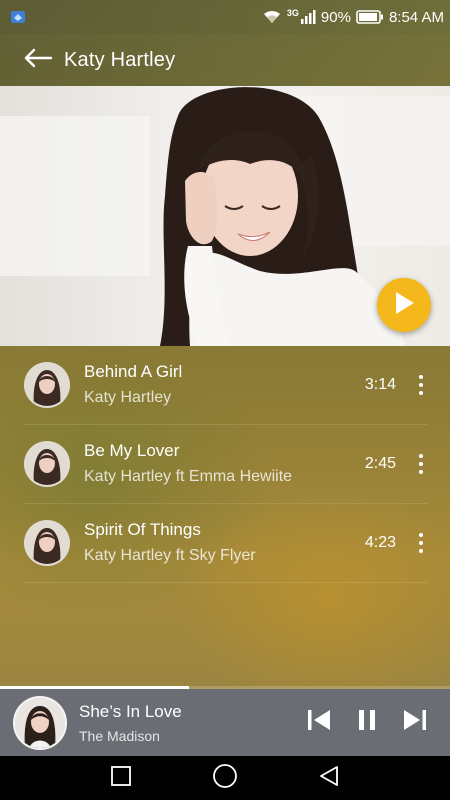  What do you see at coordinates (308, 17) in the screenshot?
I see `signal-icon` at bounding box center [308, 17].